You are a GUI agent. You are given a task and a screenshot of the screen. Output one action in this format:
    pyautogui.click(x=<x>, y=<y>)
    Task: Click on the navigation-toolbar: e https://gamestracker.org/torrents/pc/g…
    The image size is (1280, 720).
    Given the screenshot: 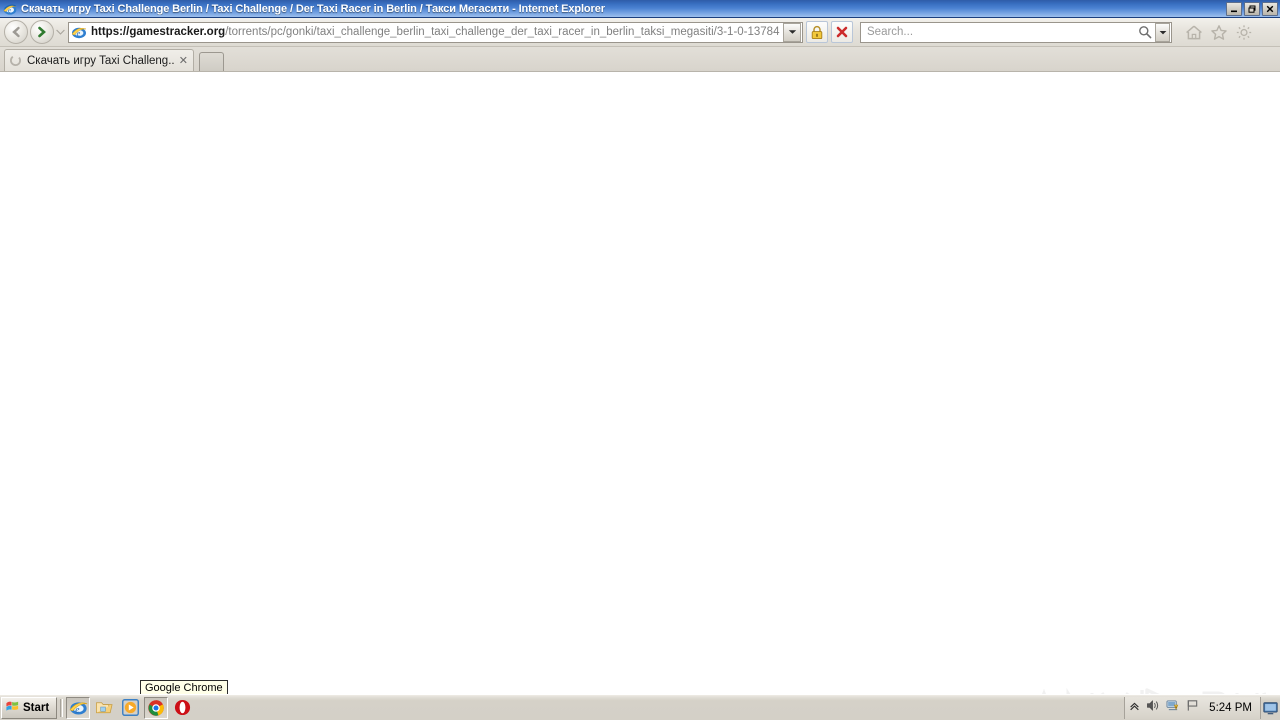 What is the action you would take?
    pyautogui.click(x=640, y=32)
    